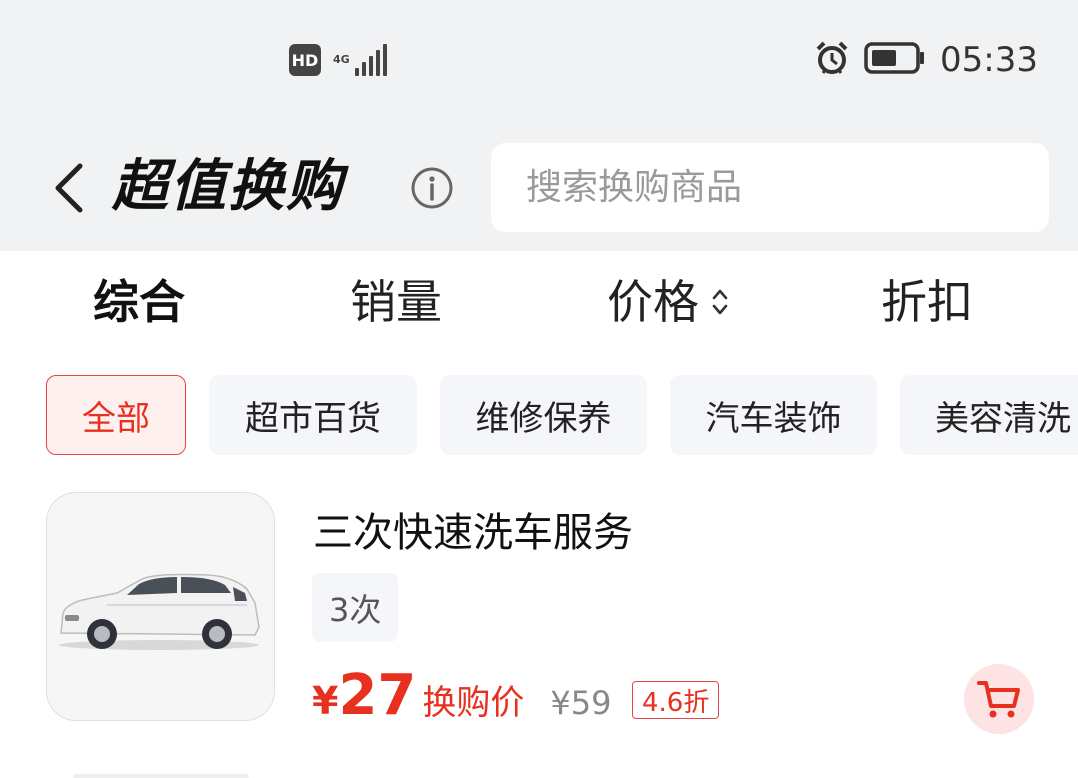 The width and height of the screenshot is (1078, 778). Describe the element at coordinates (720, 302) in the screenshot. I see `sort-arrows-icon` at that location.